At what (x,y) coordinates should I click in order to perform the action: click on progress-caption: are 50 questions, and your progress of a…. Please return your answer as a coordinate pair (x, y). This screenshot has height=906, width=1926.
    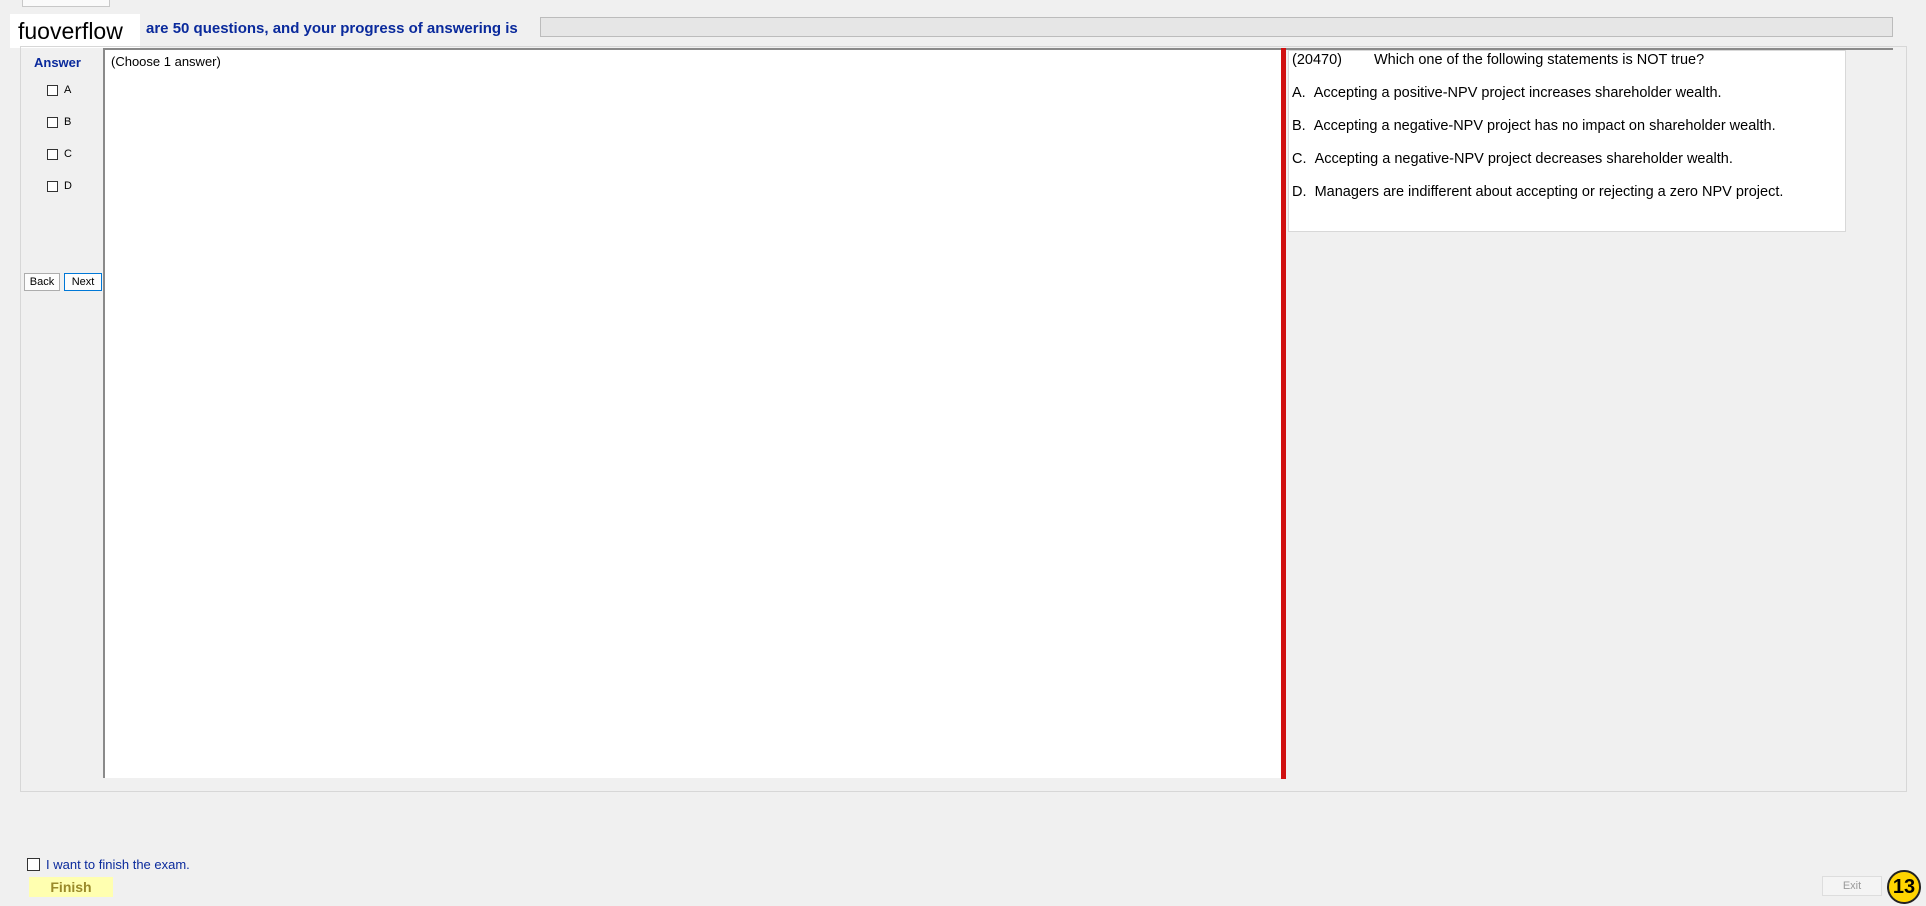
    Looking at the image, I should click on (332, 28).